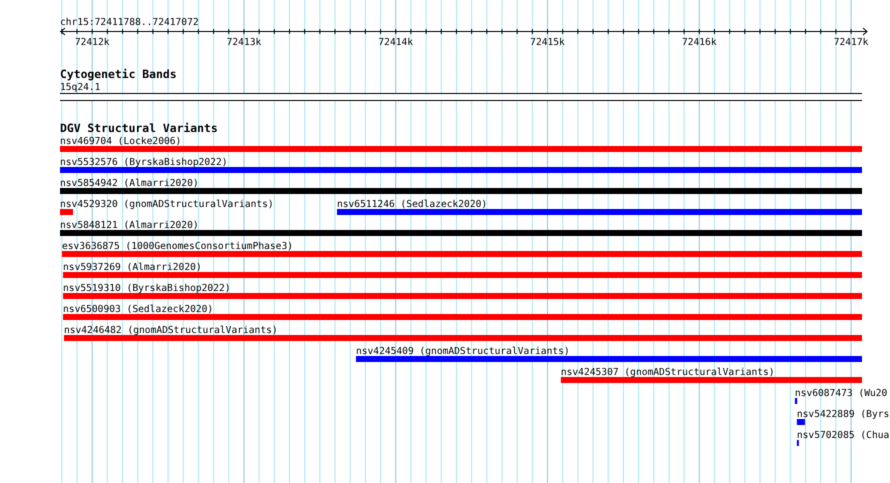  I want to click on variant-label: nsv6511246 (Sedlazeck2020), so click(412, 204).